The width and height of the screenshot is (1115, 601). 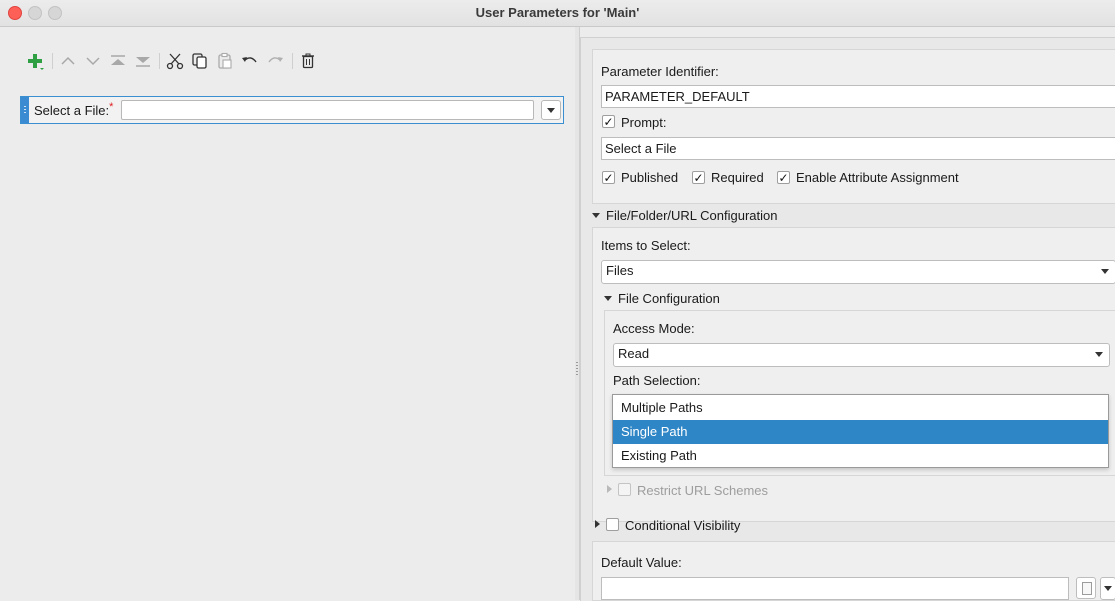 I want to click on published-checkbox: ✓, so click(x=608, y=177).